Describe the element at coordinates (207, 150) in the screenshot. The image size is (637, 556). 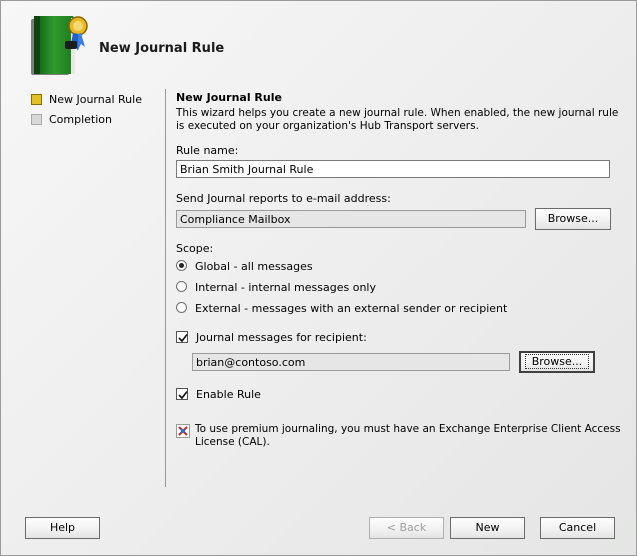
I see `rule-name-label: Rule name:` at that location.